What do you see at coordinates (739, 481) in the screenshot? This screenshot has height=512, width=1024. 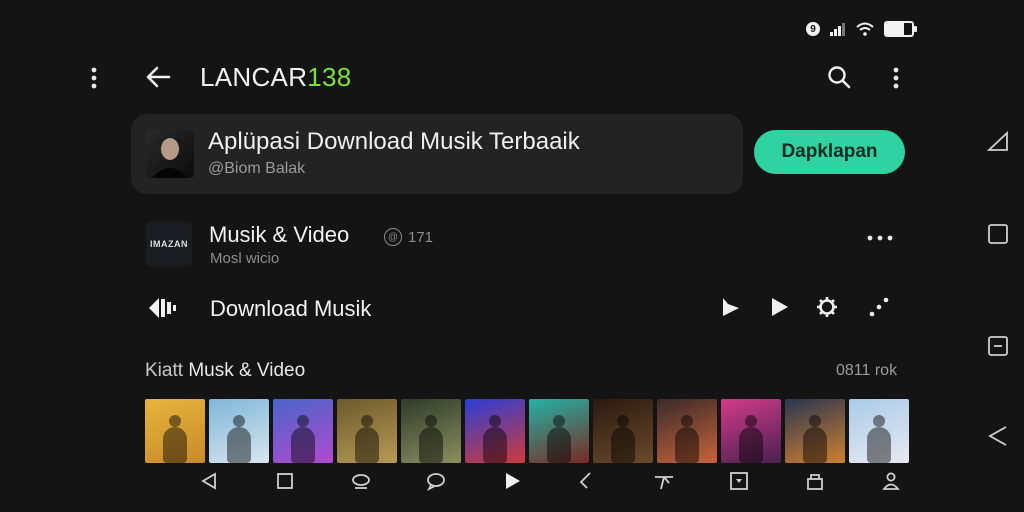 I see `download-box-icon` at bounding box center [739, 481].